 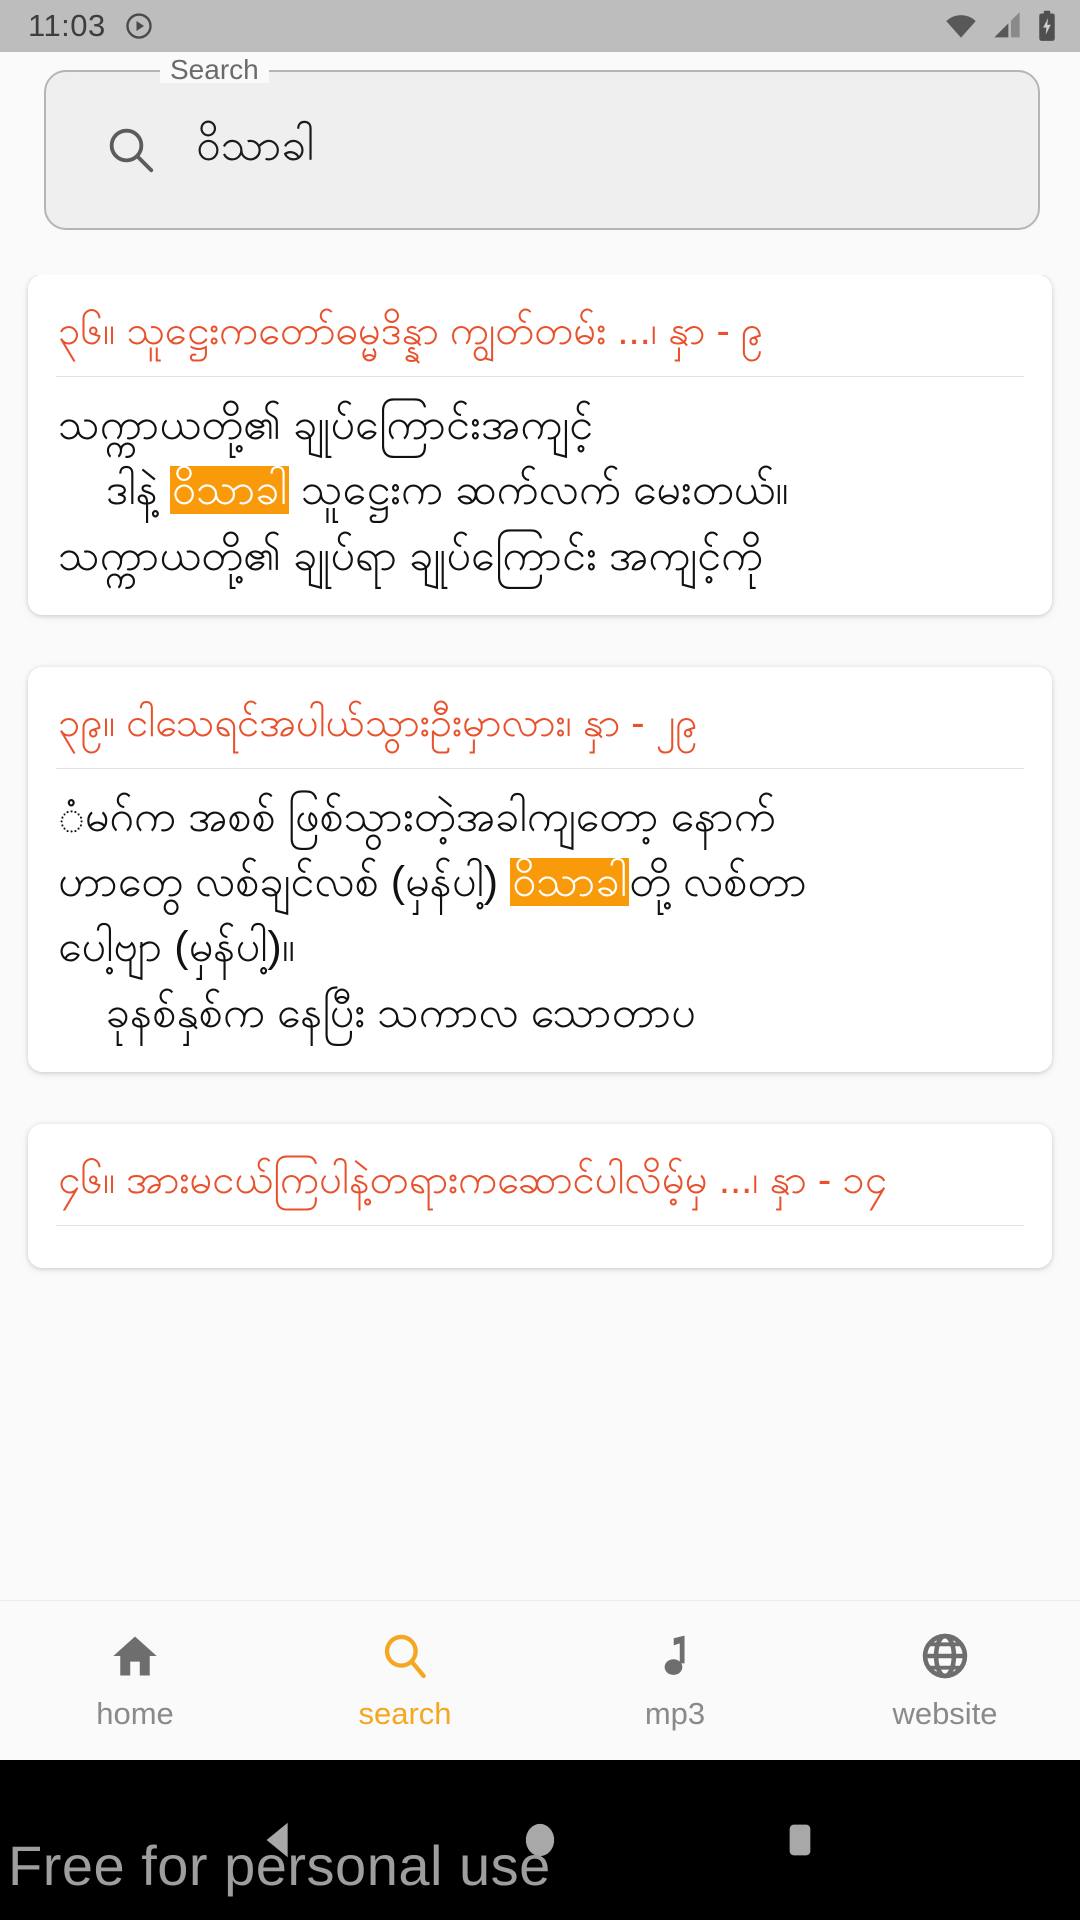 What do you see at coordinates (176, 947) in the screenshot?
I see `body-text: ပေါ့ဗျာ (မှန်ပါ့)။` at bounding box center [176, 947].